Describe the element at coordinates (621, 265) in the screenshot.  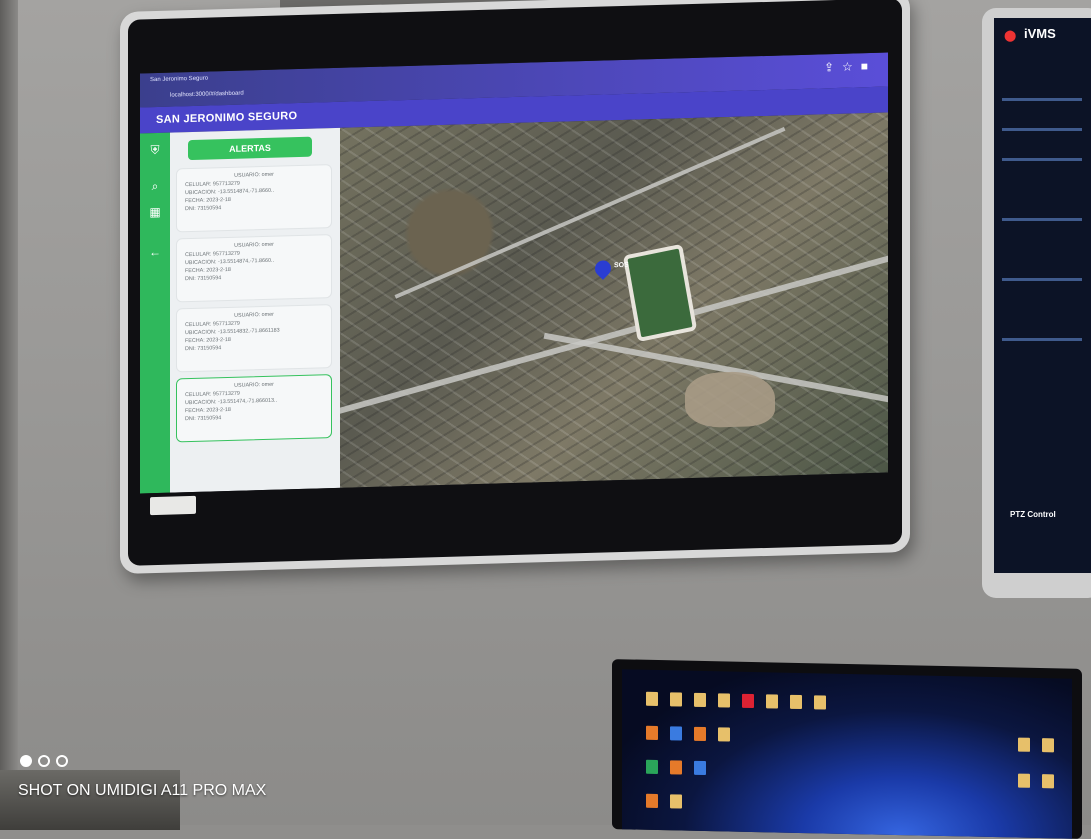
I see `sos-marker-label: SOS` at that location.